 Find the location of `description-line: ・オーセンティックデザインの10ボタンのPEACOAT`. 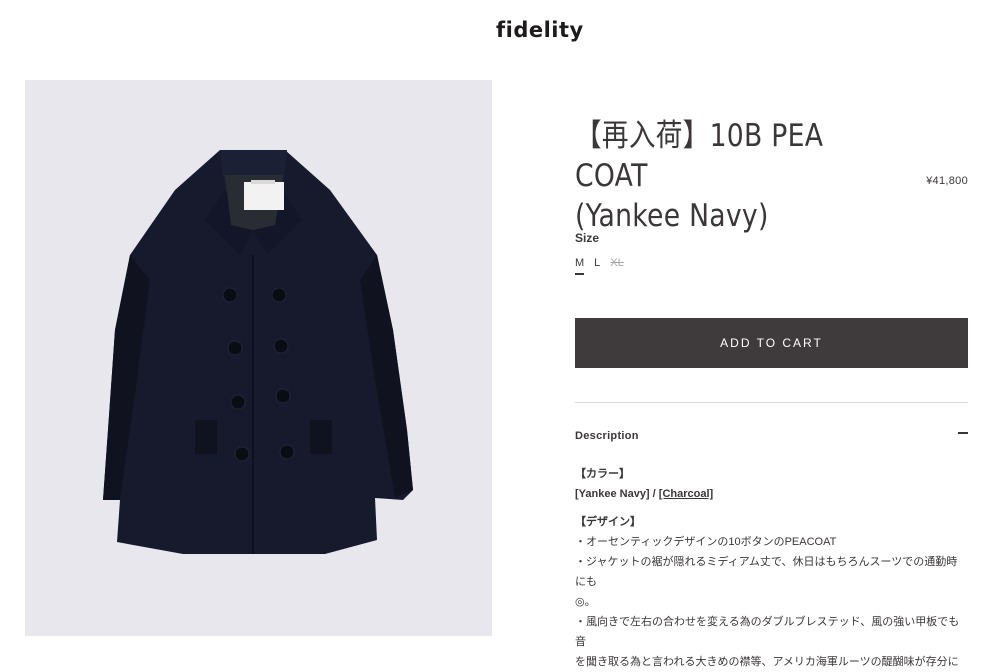

description-line: ・オーセンティックデザインの10ボタンのPEACOAT is located at coordinates (706, 542).